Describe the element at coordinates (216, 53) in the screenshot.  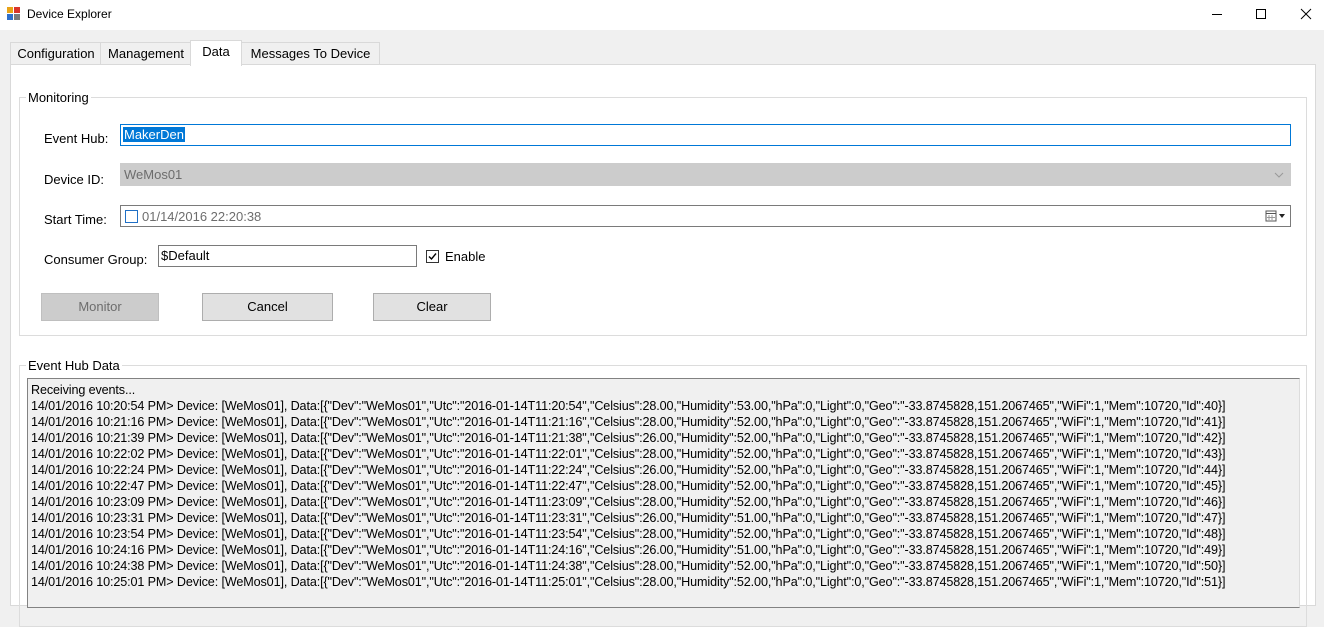
I see `tab-data: Data` at that location.